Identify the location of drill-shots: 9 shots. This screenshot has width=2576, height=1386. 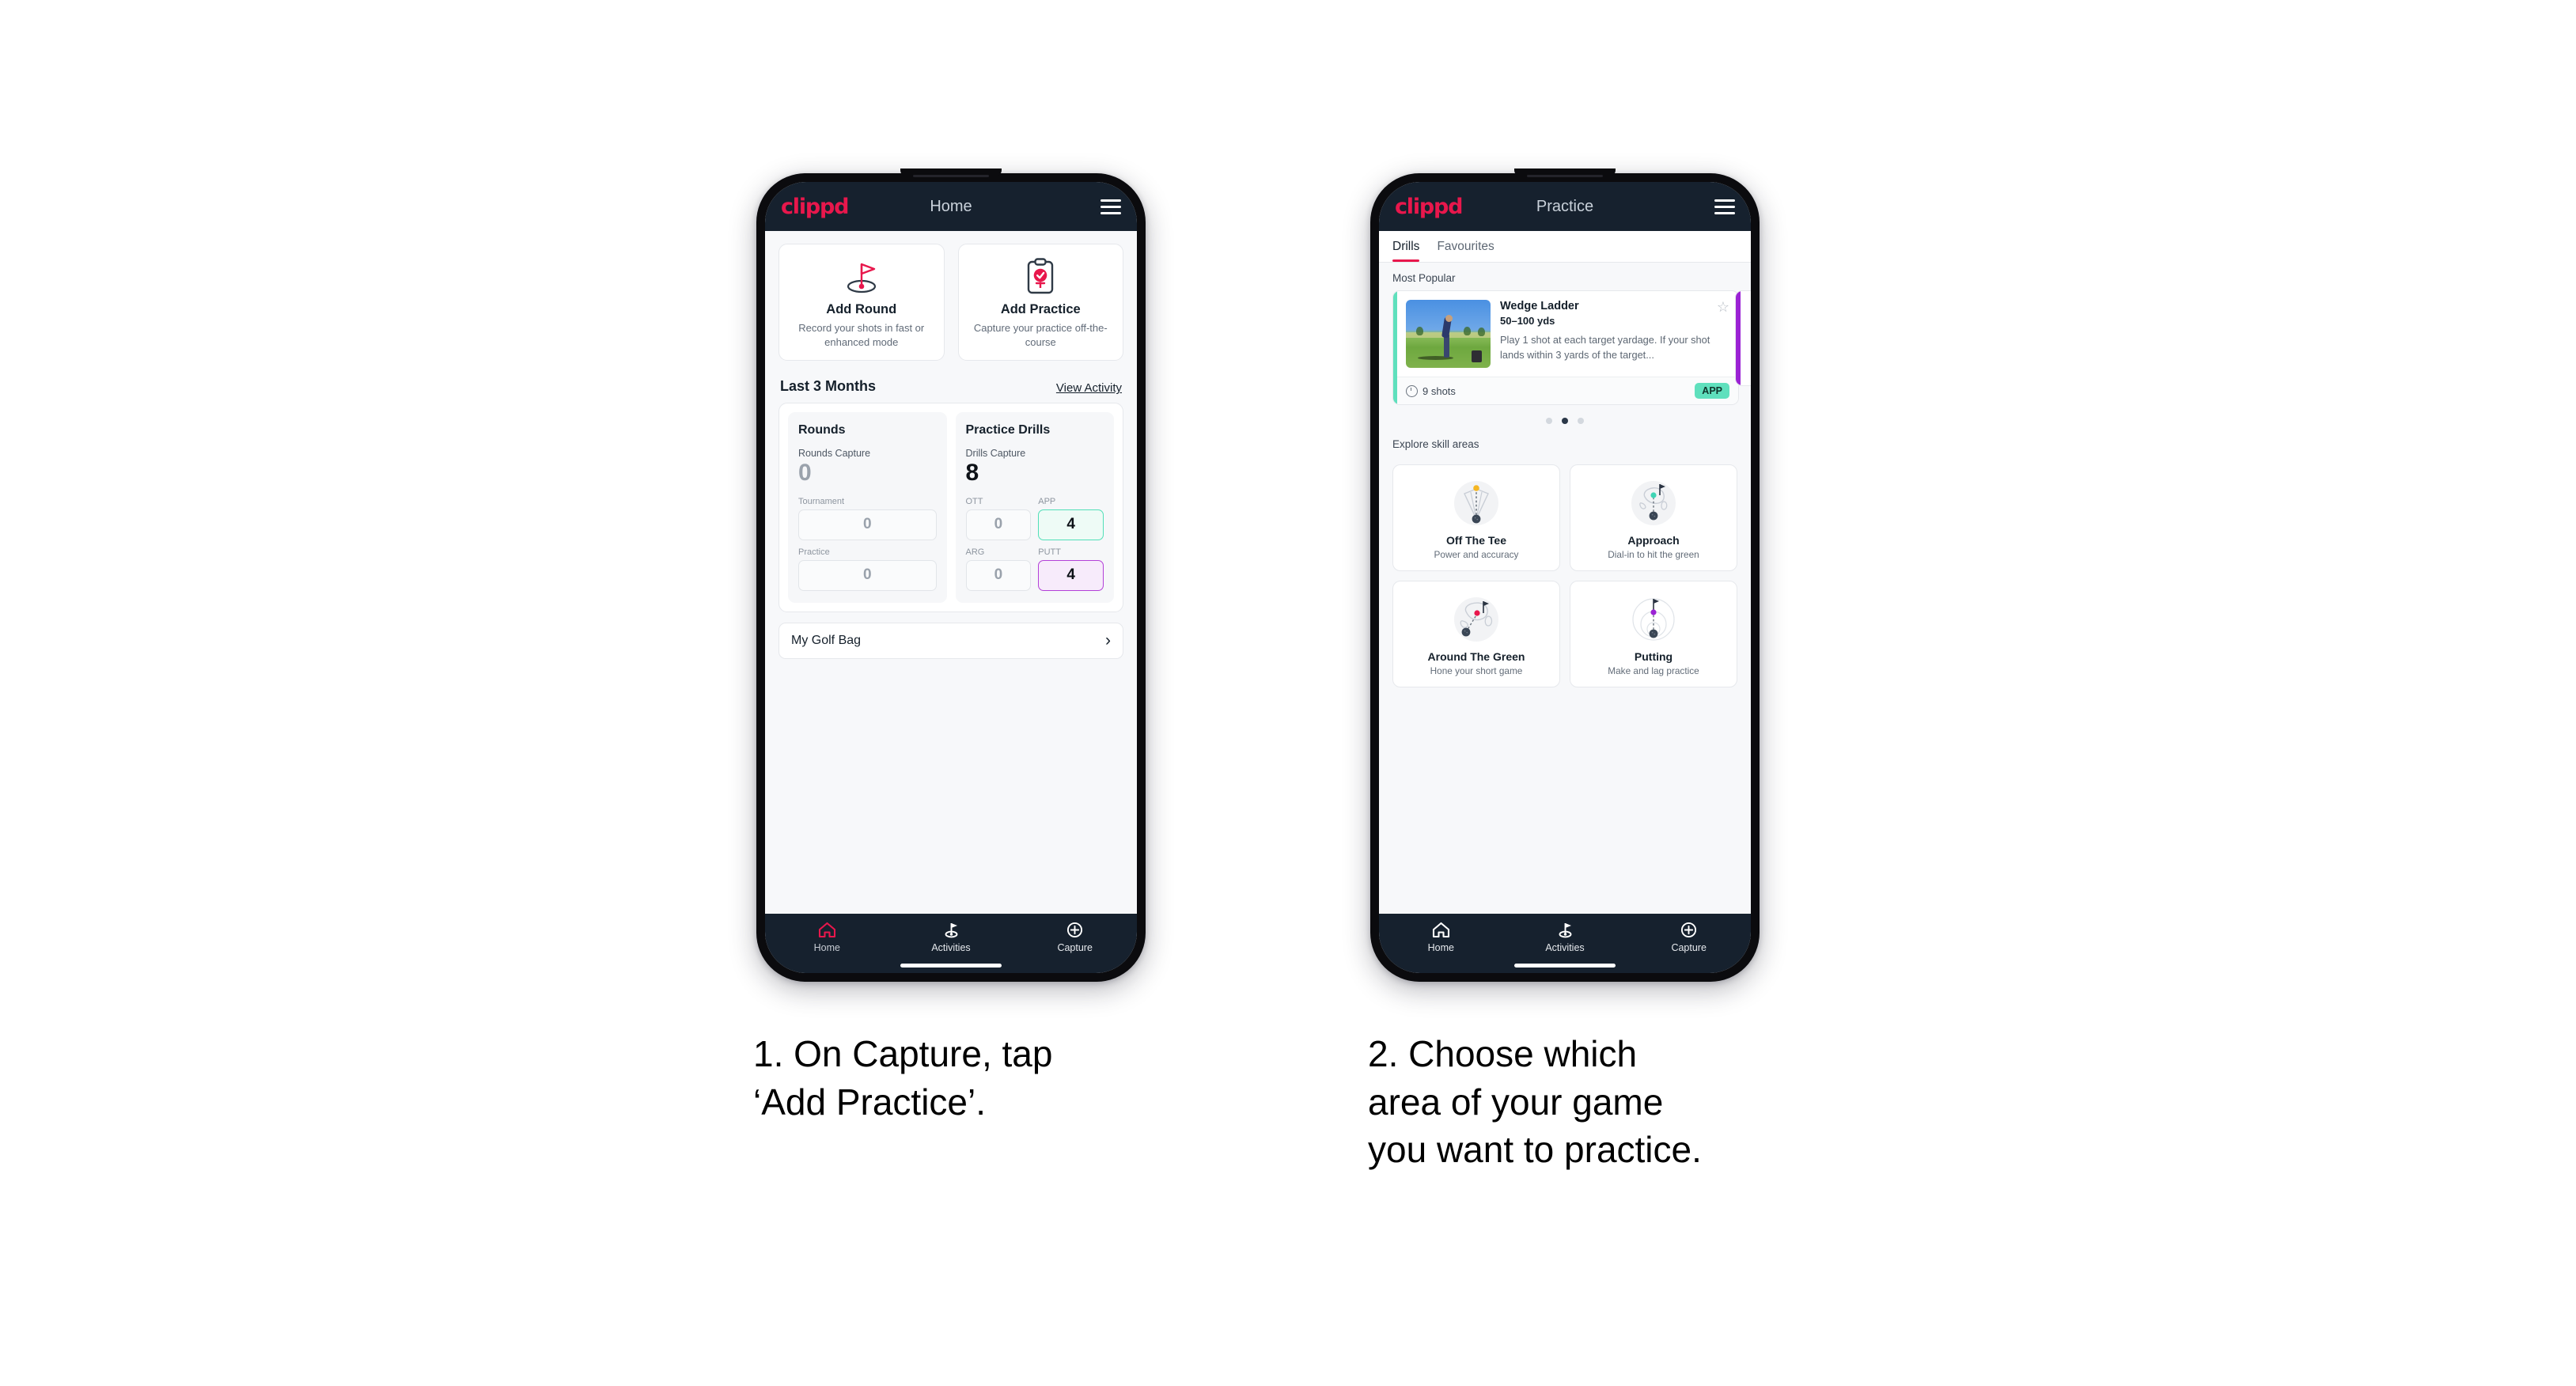
(1431, 391).